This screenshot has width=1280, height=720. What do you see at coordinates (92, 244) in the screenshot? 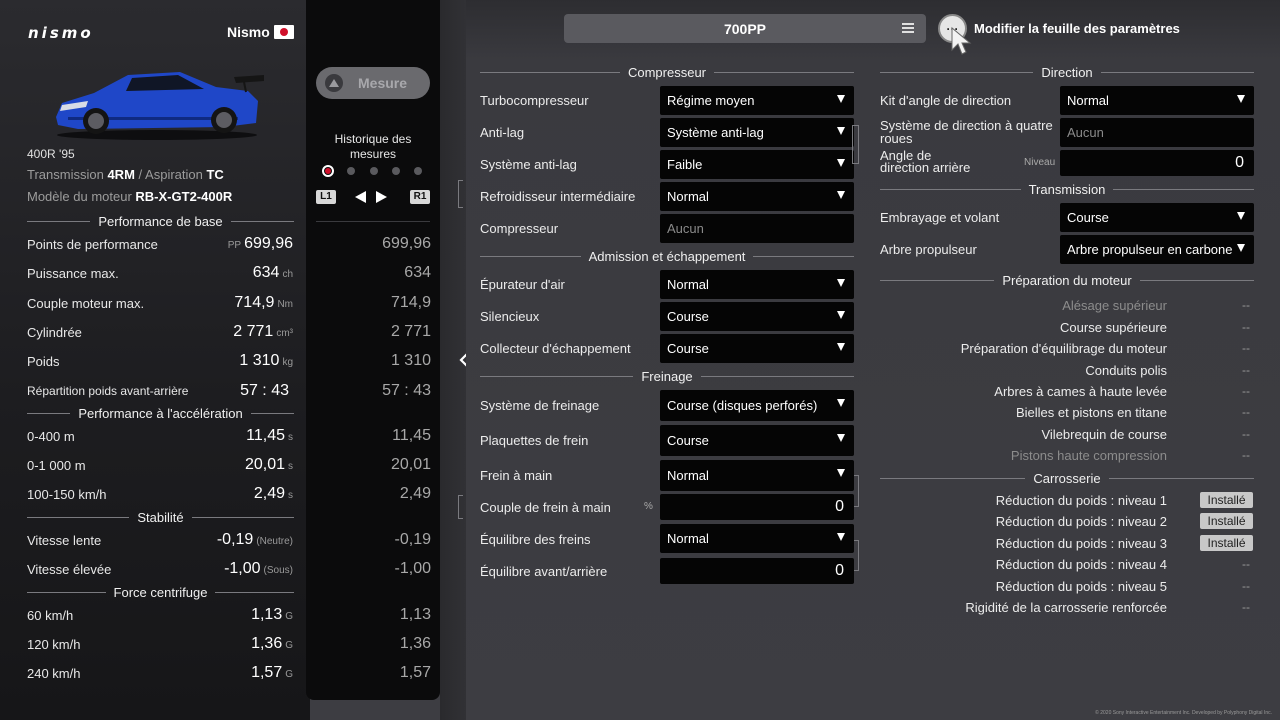
I see `pp-label: Points de performance` at bounding box center [92, 244].